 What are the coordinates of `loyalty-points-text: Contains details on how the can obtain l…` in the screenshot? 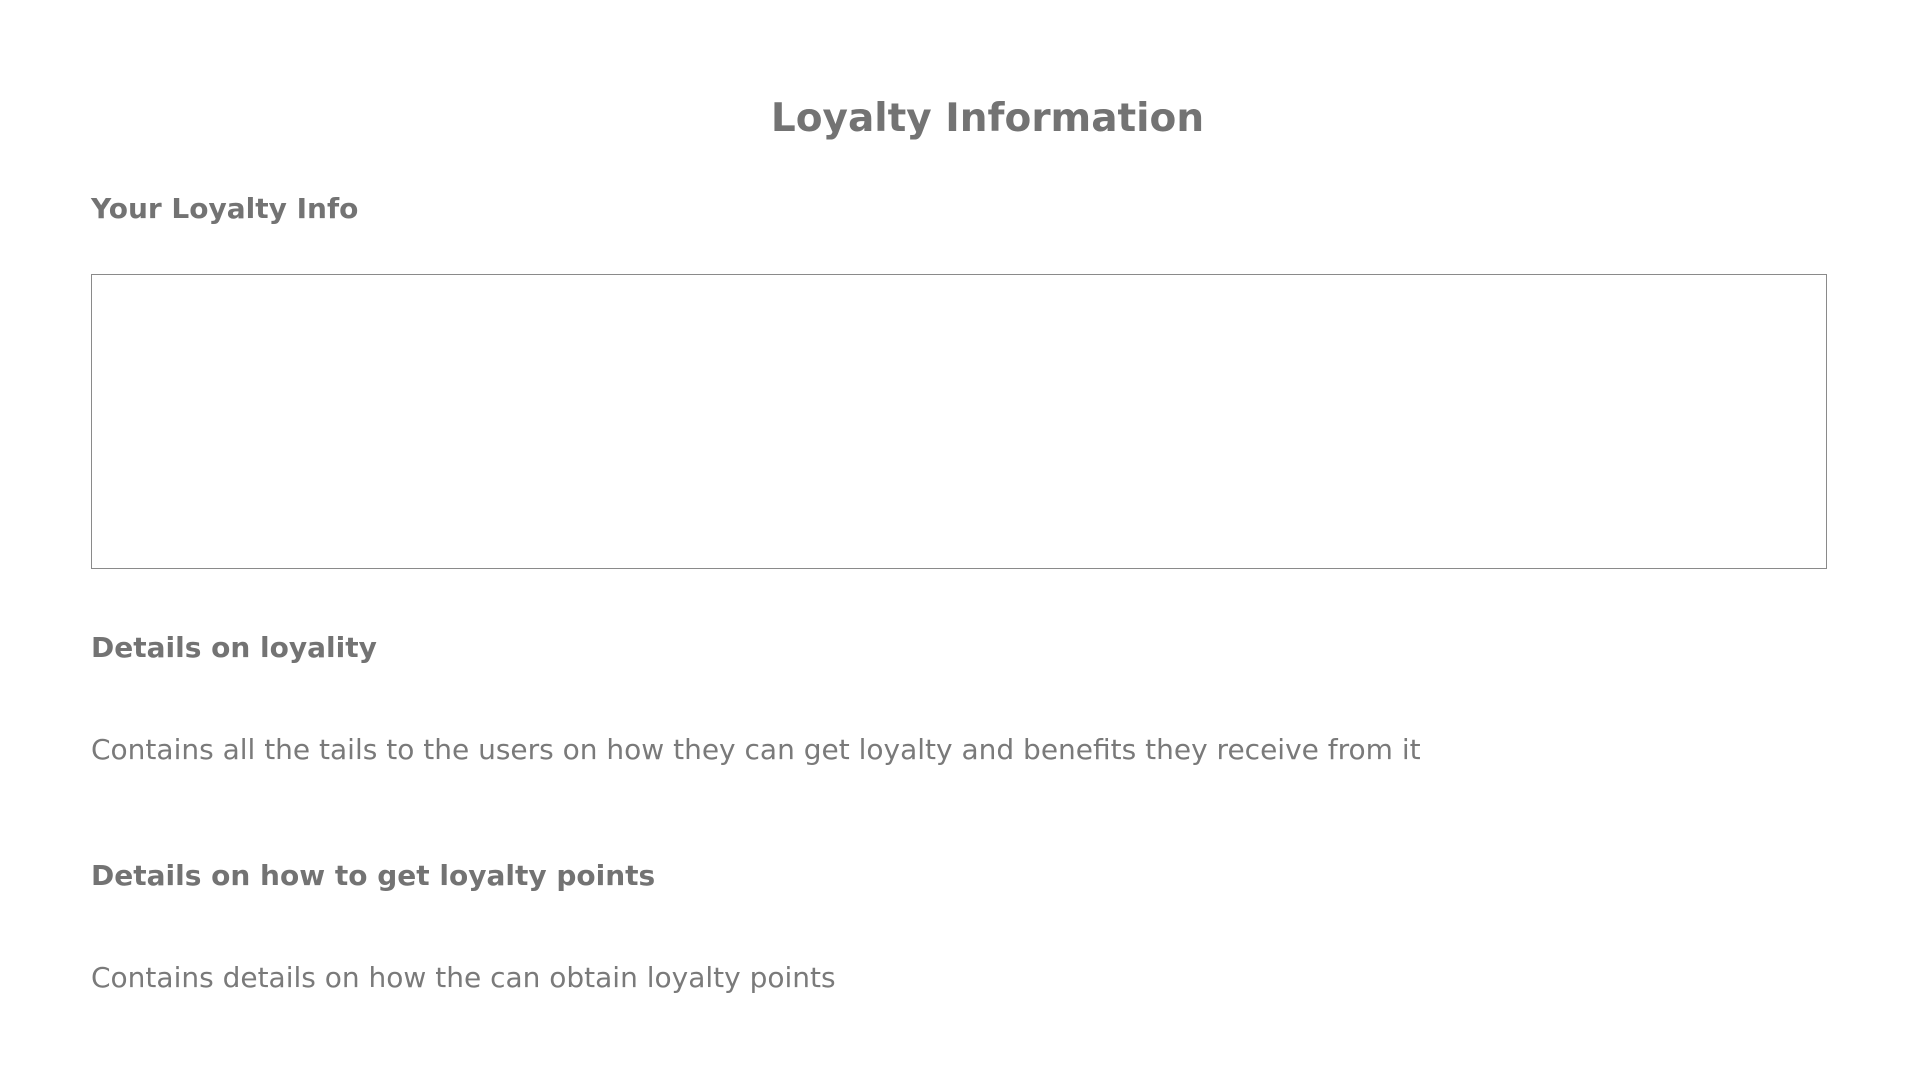 It's located at (463, 977).